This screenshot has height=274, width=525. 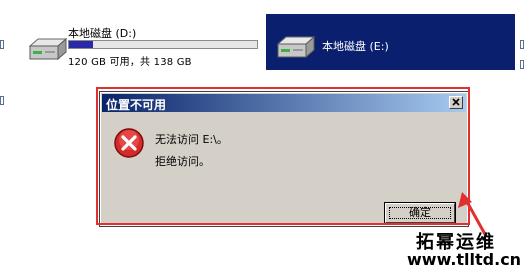 I want to click on close-icon, so click(x=456, y=102).